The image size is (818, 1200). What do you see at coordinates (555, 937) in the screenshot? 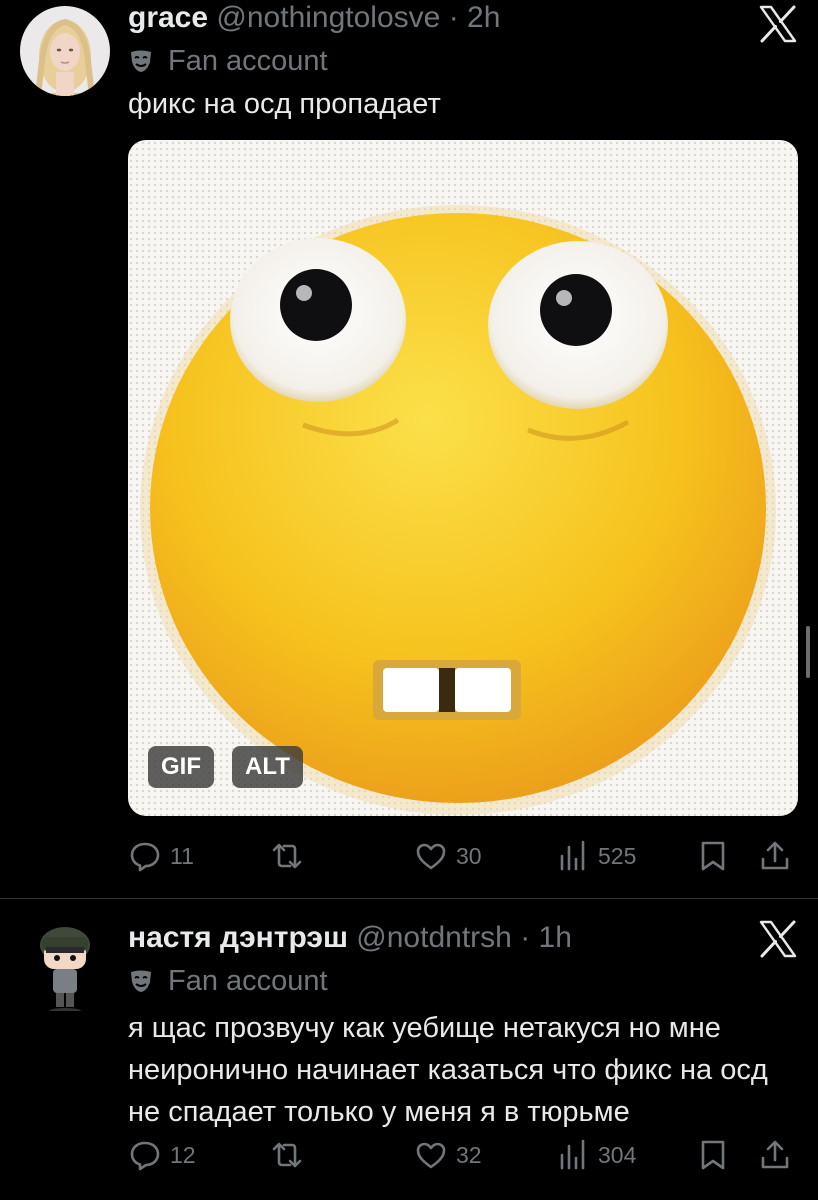
I see `timestamp: 1h` at bounding box center [555, 937].